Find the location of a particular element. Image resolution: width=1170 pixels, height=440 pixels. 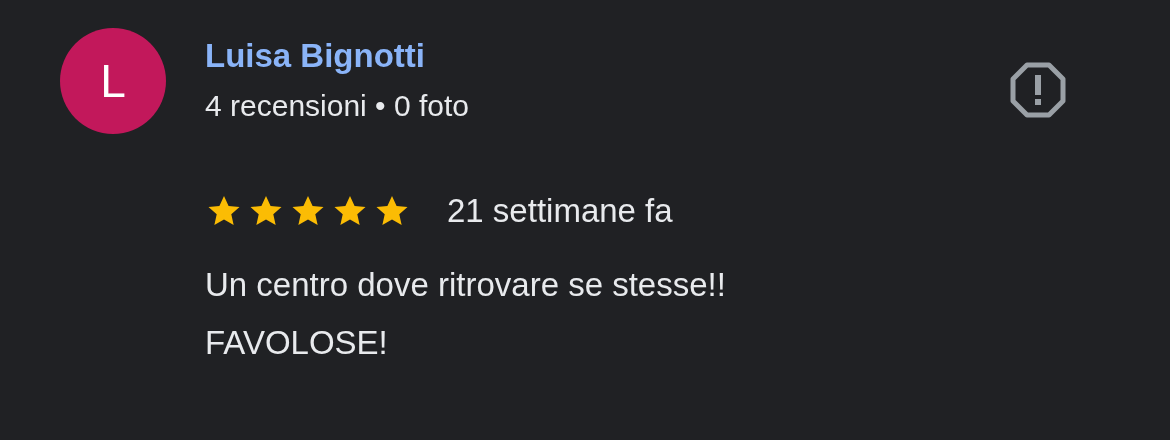

review-time: 21 settimane fa is located at coordinates (560, 211).